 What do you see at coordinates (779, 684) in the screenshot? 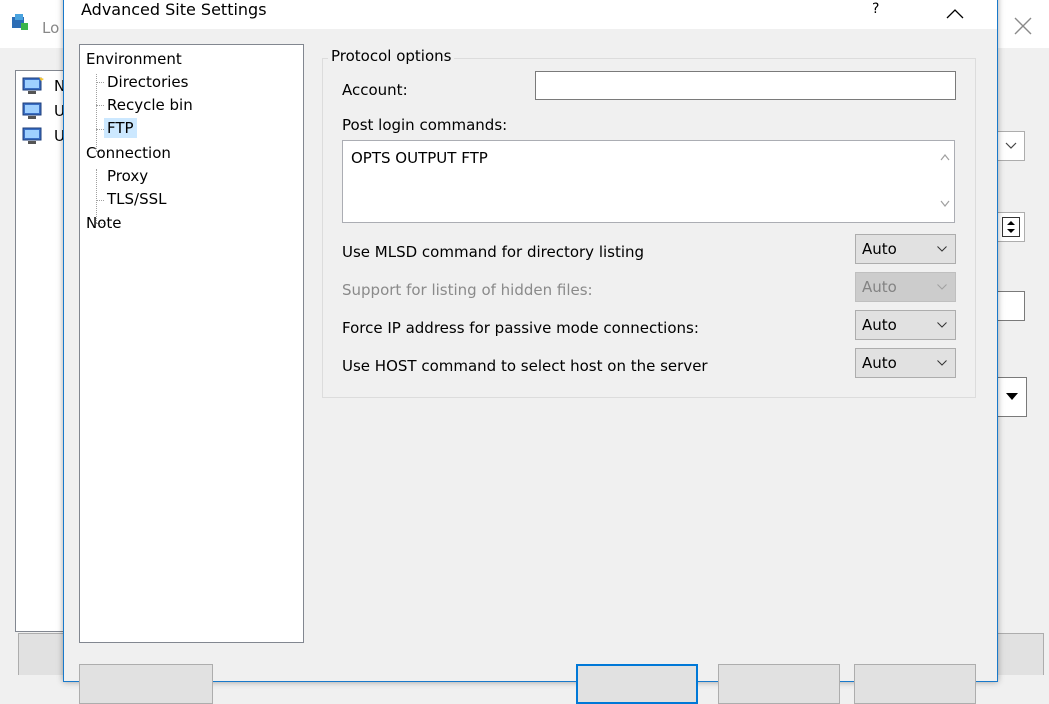
I see `cancel-button` at bounding box center [779, 684].